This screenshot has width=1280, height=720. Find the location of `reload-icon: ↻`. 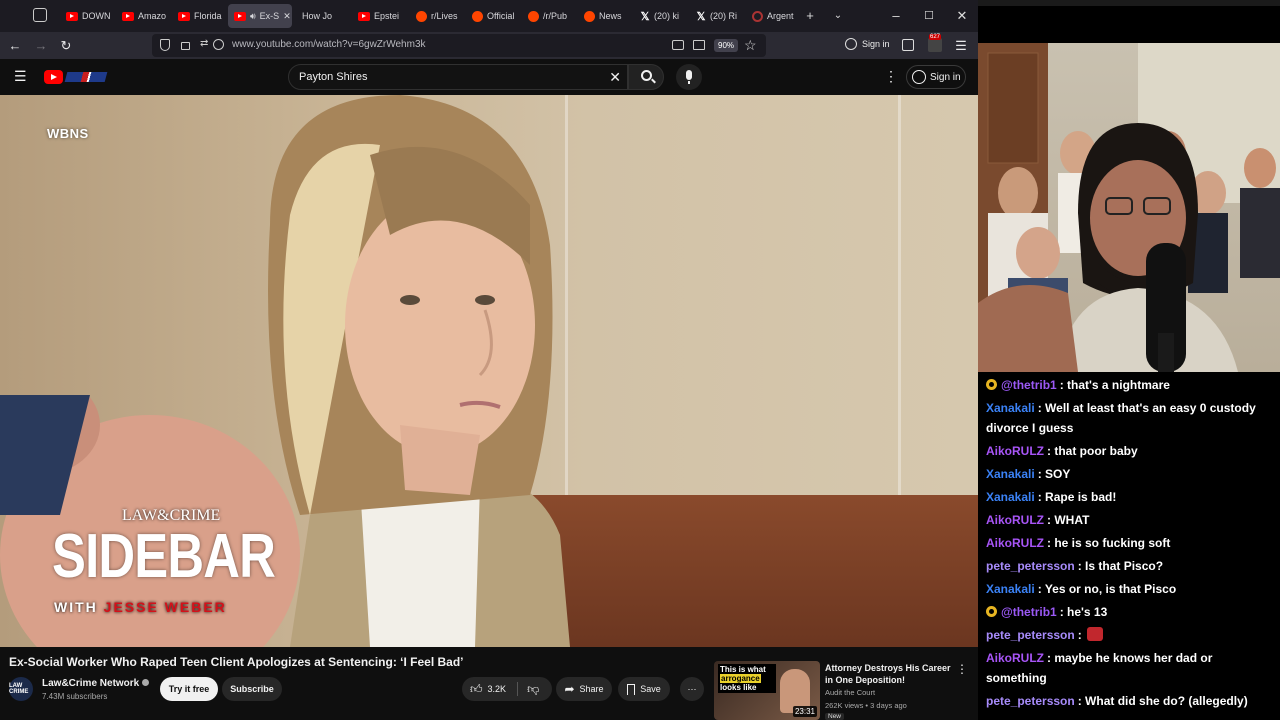

reload-icon: ↻ is located at coordinates (66, 46).